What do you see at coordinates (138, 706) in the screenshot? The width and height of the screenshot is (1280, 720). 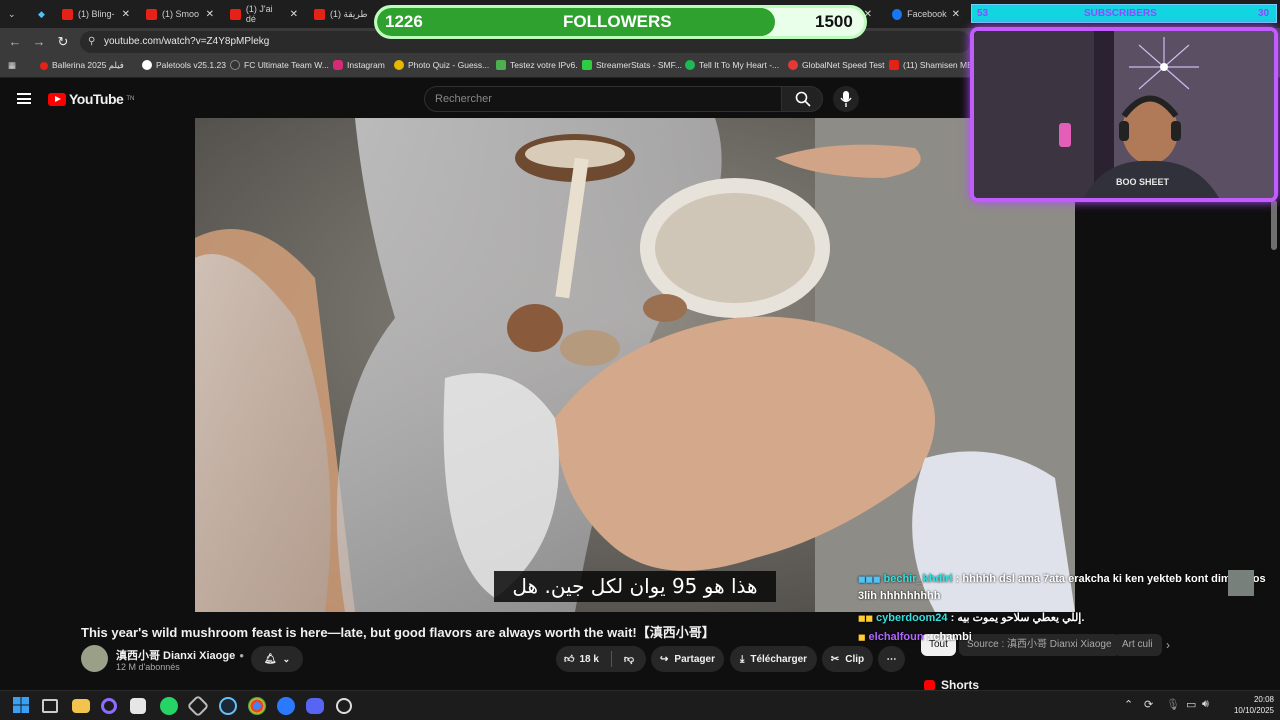 I see `snipping-tool-icon` at bounding box center [138, 706].